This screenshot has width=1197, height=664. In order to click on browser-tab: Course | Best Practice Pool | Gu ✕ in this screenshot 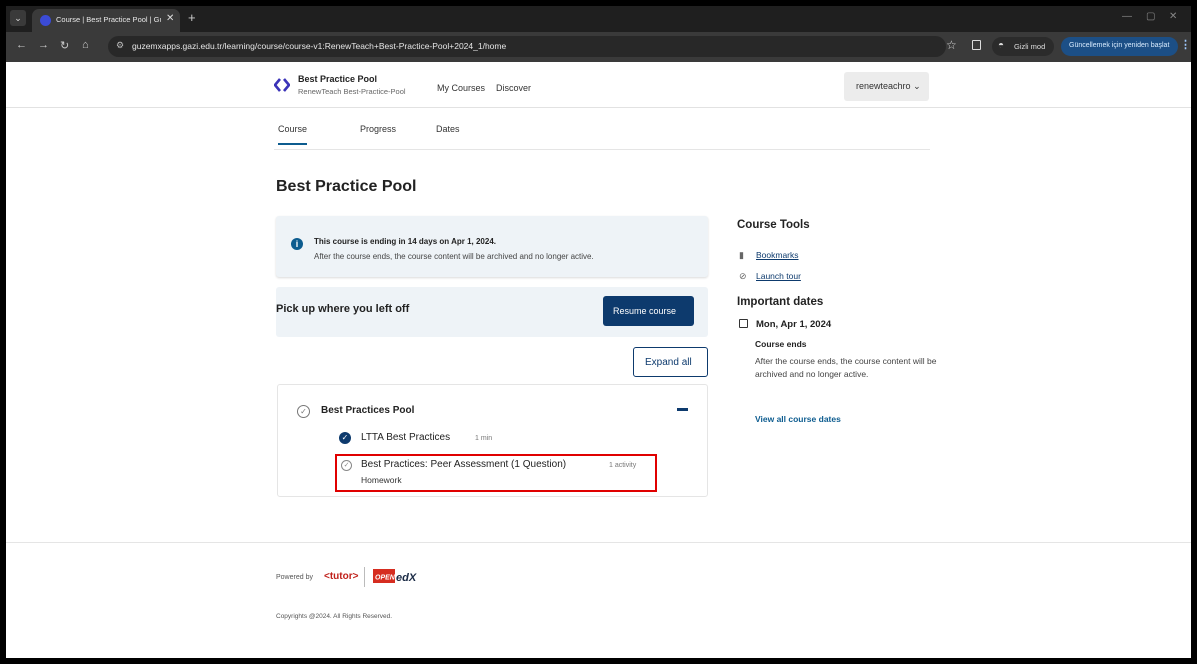, I will do `click(106, 20)`.